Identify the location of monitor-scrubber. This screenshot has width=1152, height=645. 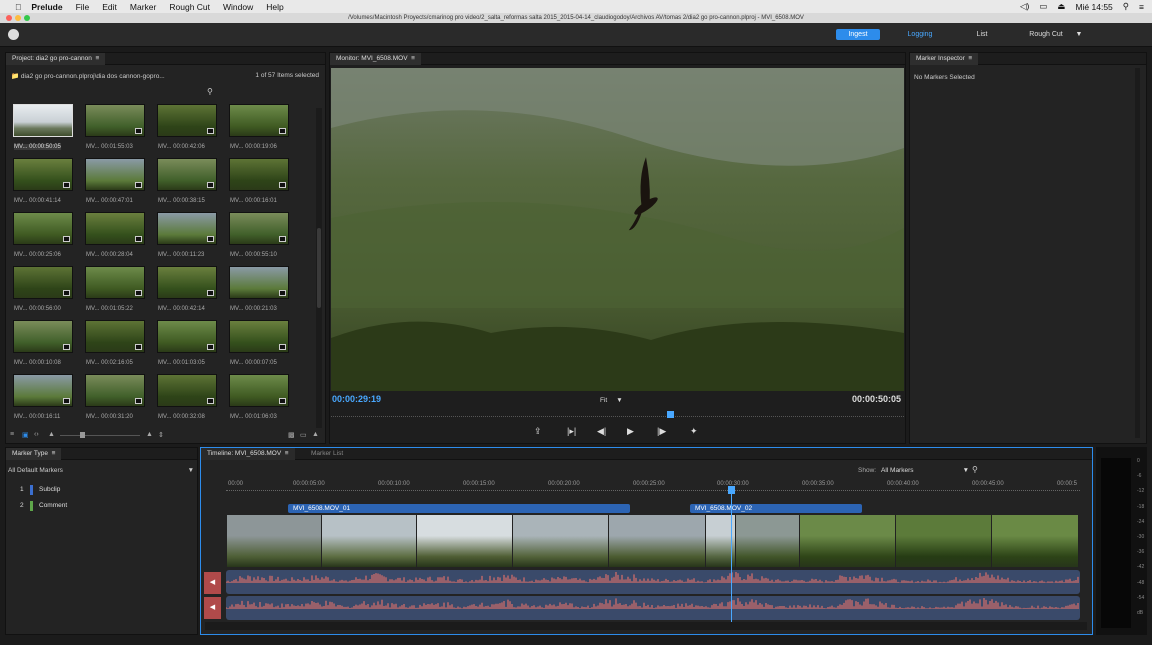
(617, 416).